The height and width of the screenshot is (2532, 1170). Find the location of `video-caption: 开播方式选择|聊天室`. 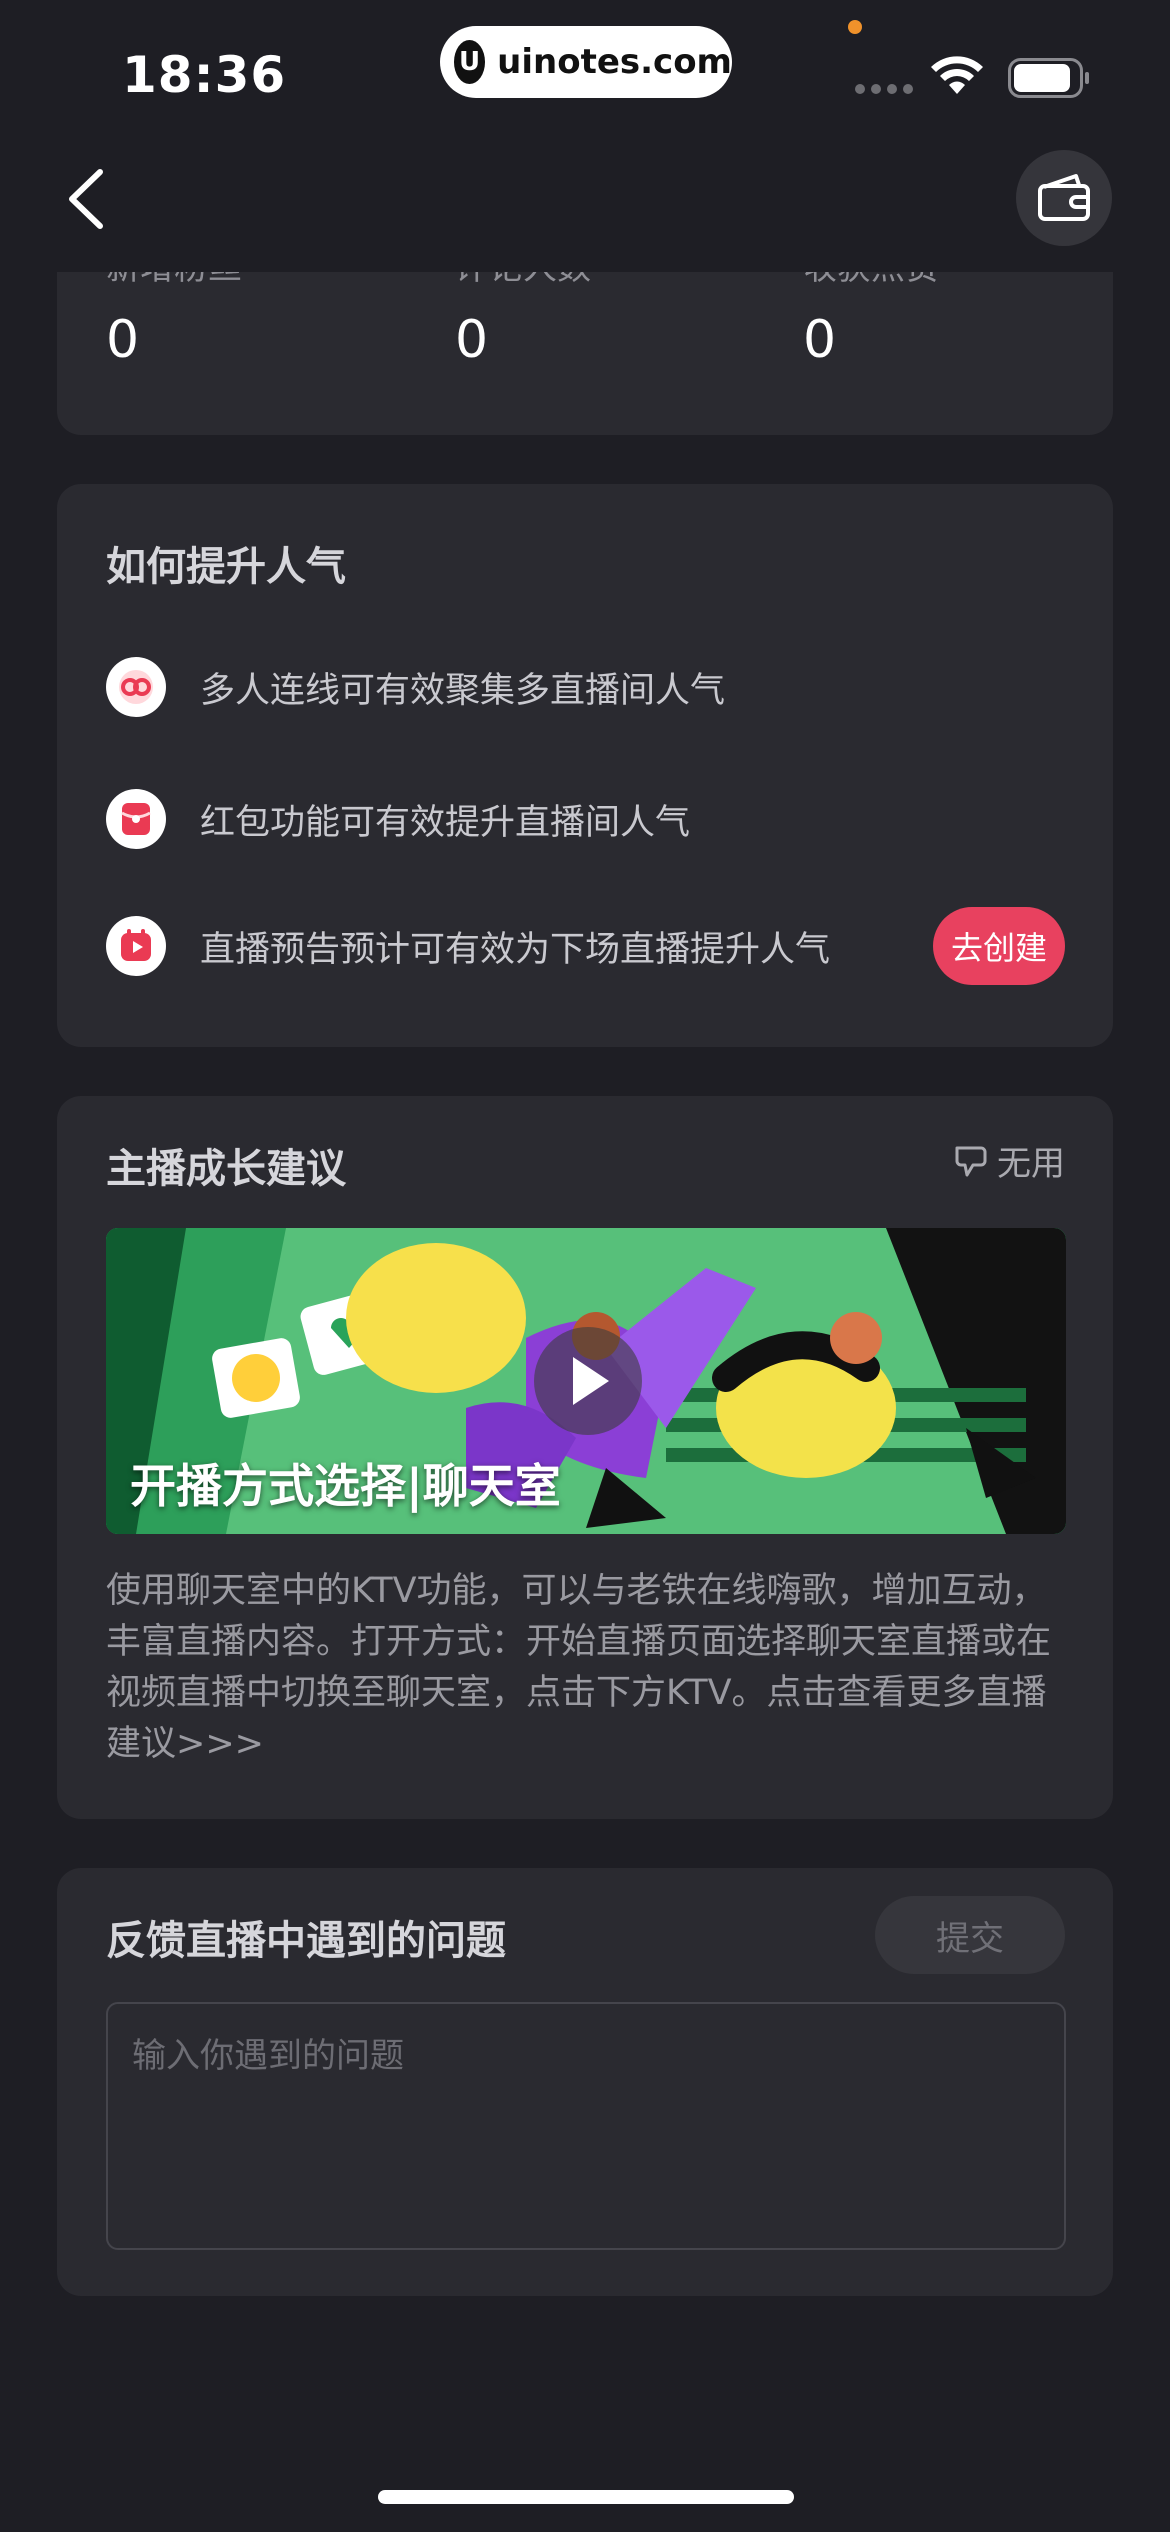

video-caption: 开播方式选择|聊天室 is located at coordinates (345, 1486).